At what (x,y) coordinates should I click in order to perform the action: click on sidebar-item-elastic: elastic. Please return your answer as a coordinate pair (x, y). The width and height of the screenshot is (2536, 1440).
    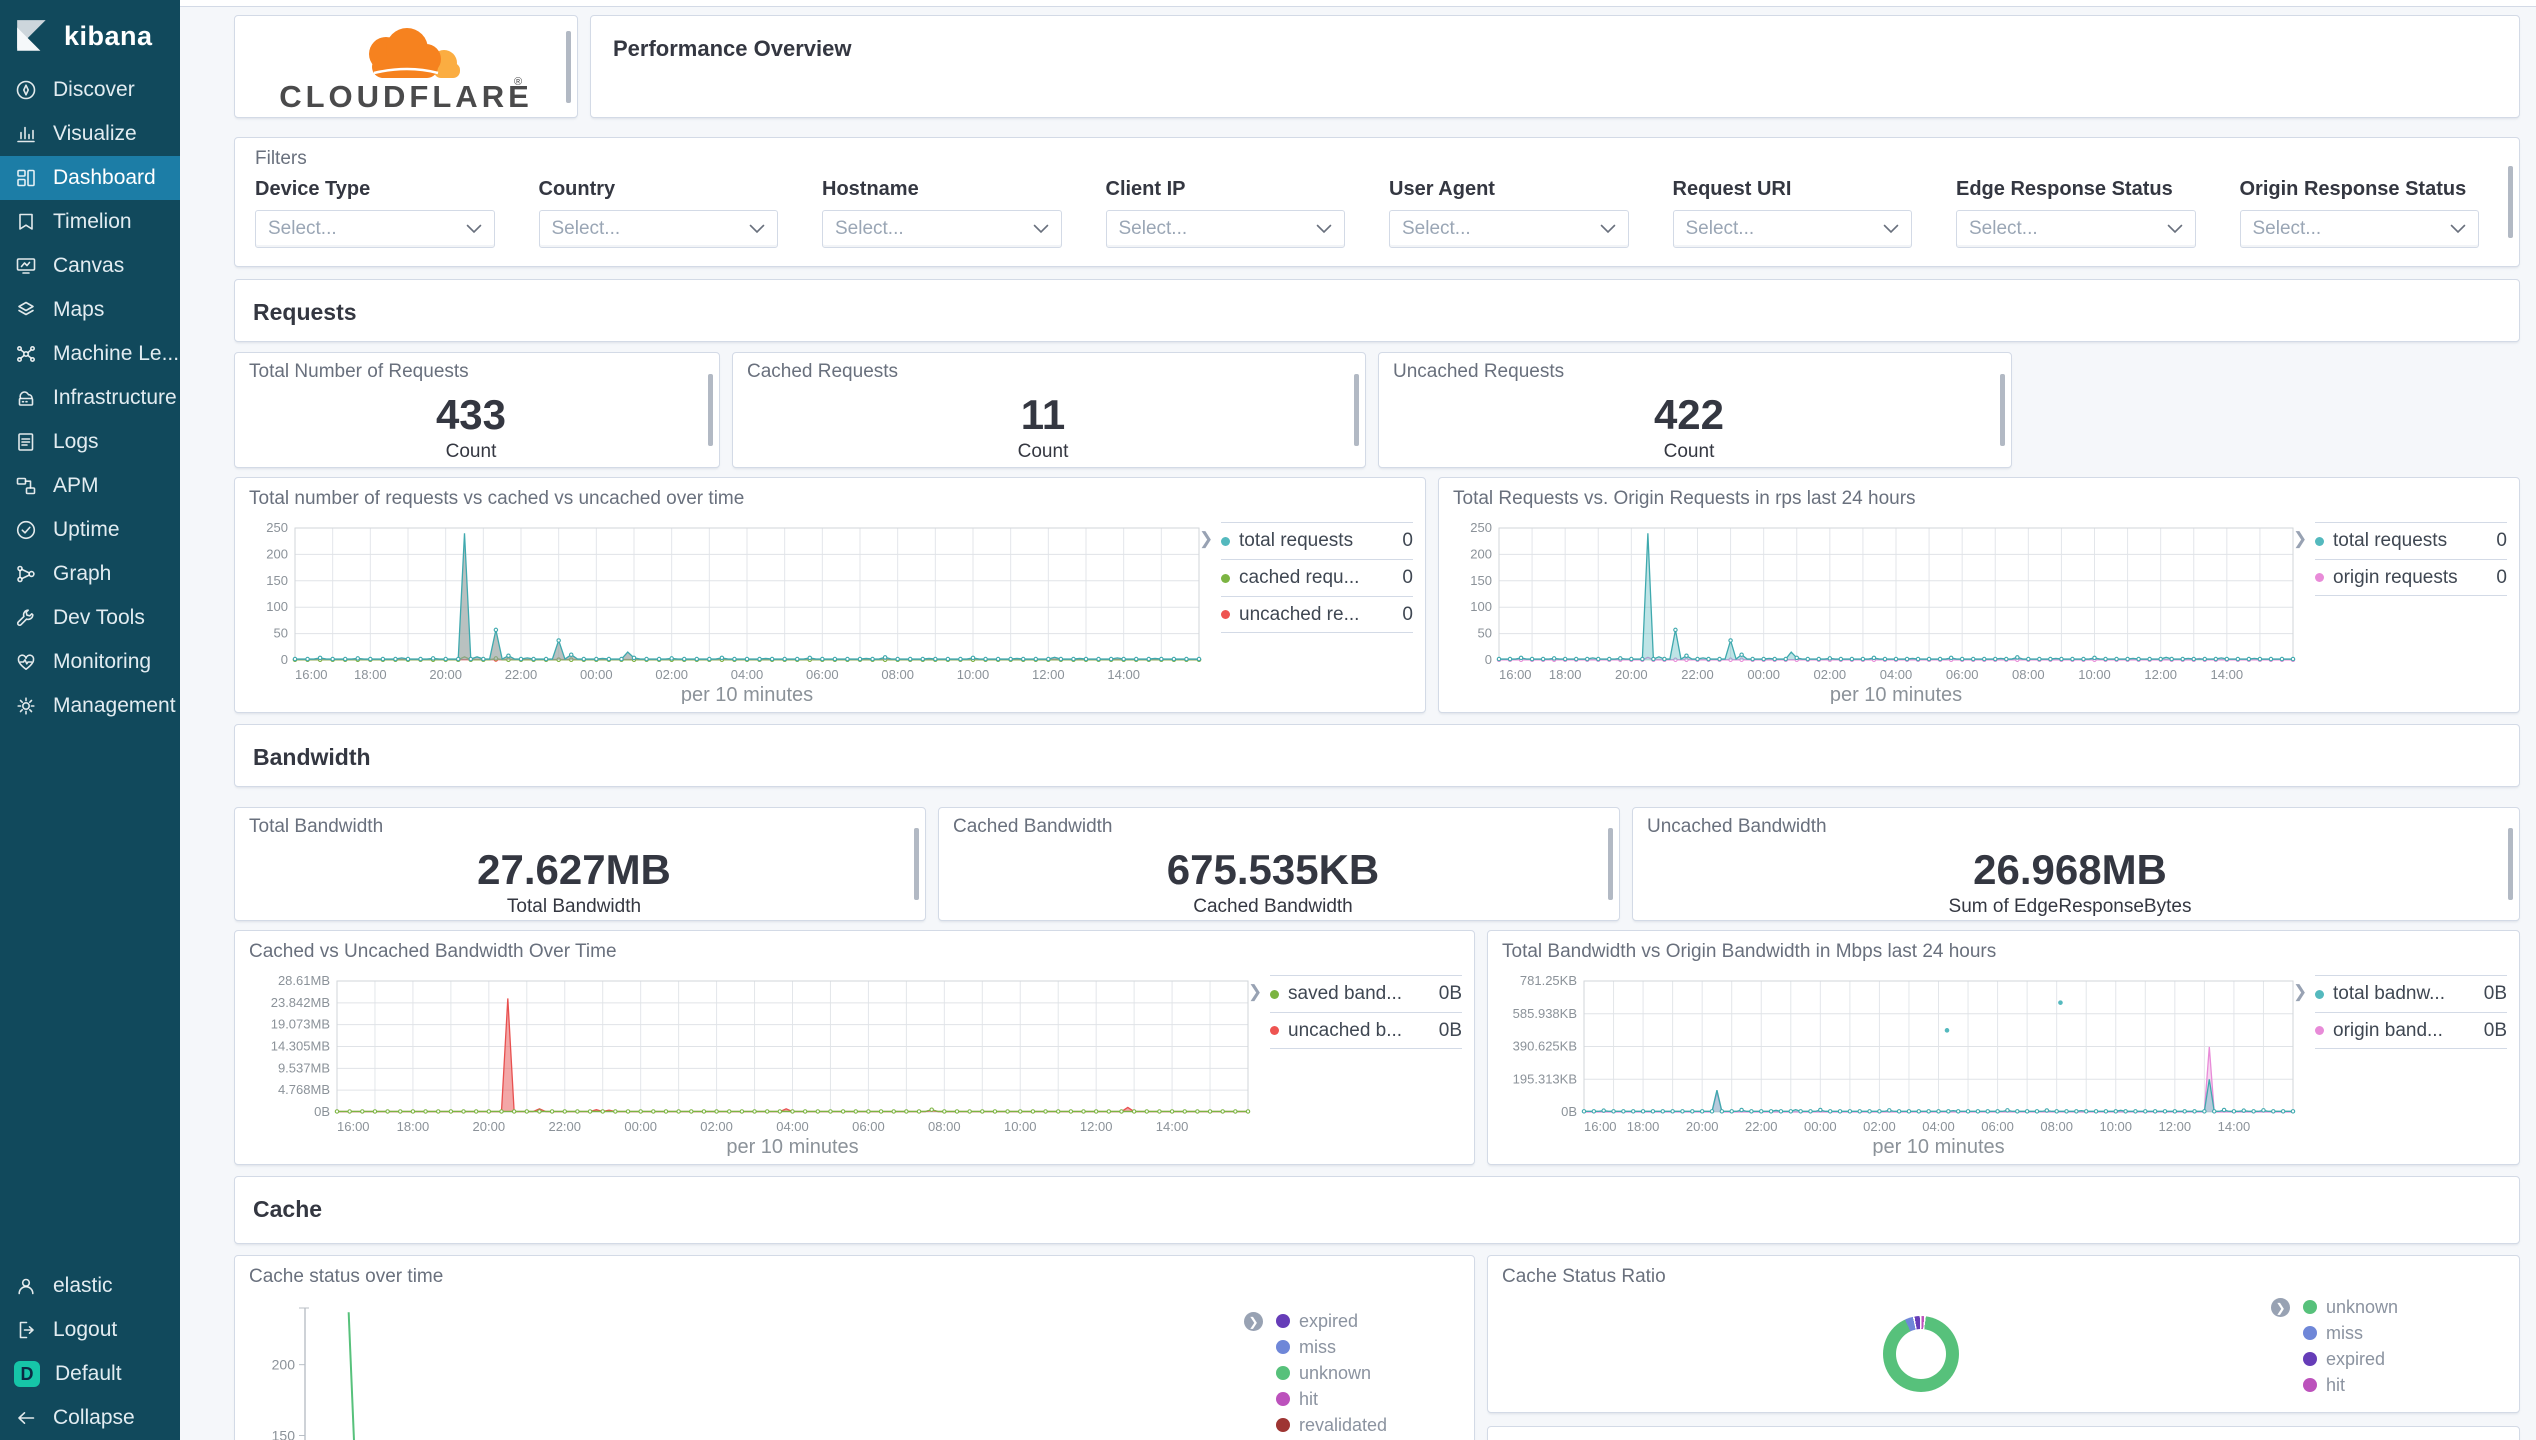
    Looking at the image, I should click on (90, 1286).